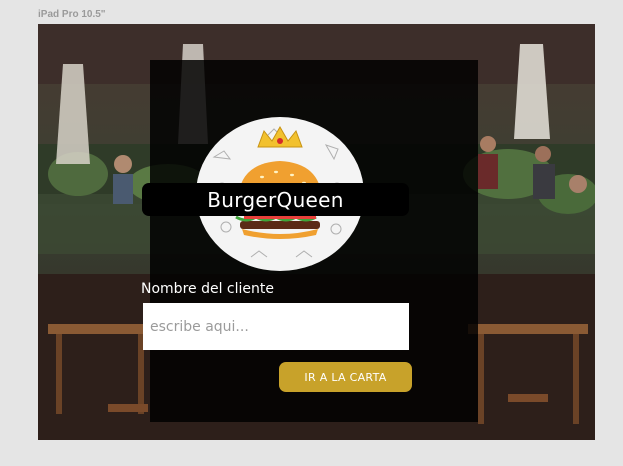  Describe the element at coordinates (276, 326) in the screenshot. I see `customer-name-input` at that location.